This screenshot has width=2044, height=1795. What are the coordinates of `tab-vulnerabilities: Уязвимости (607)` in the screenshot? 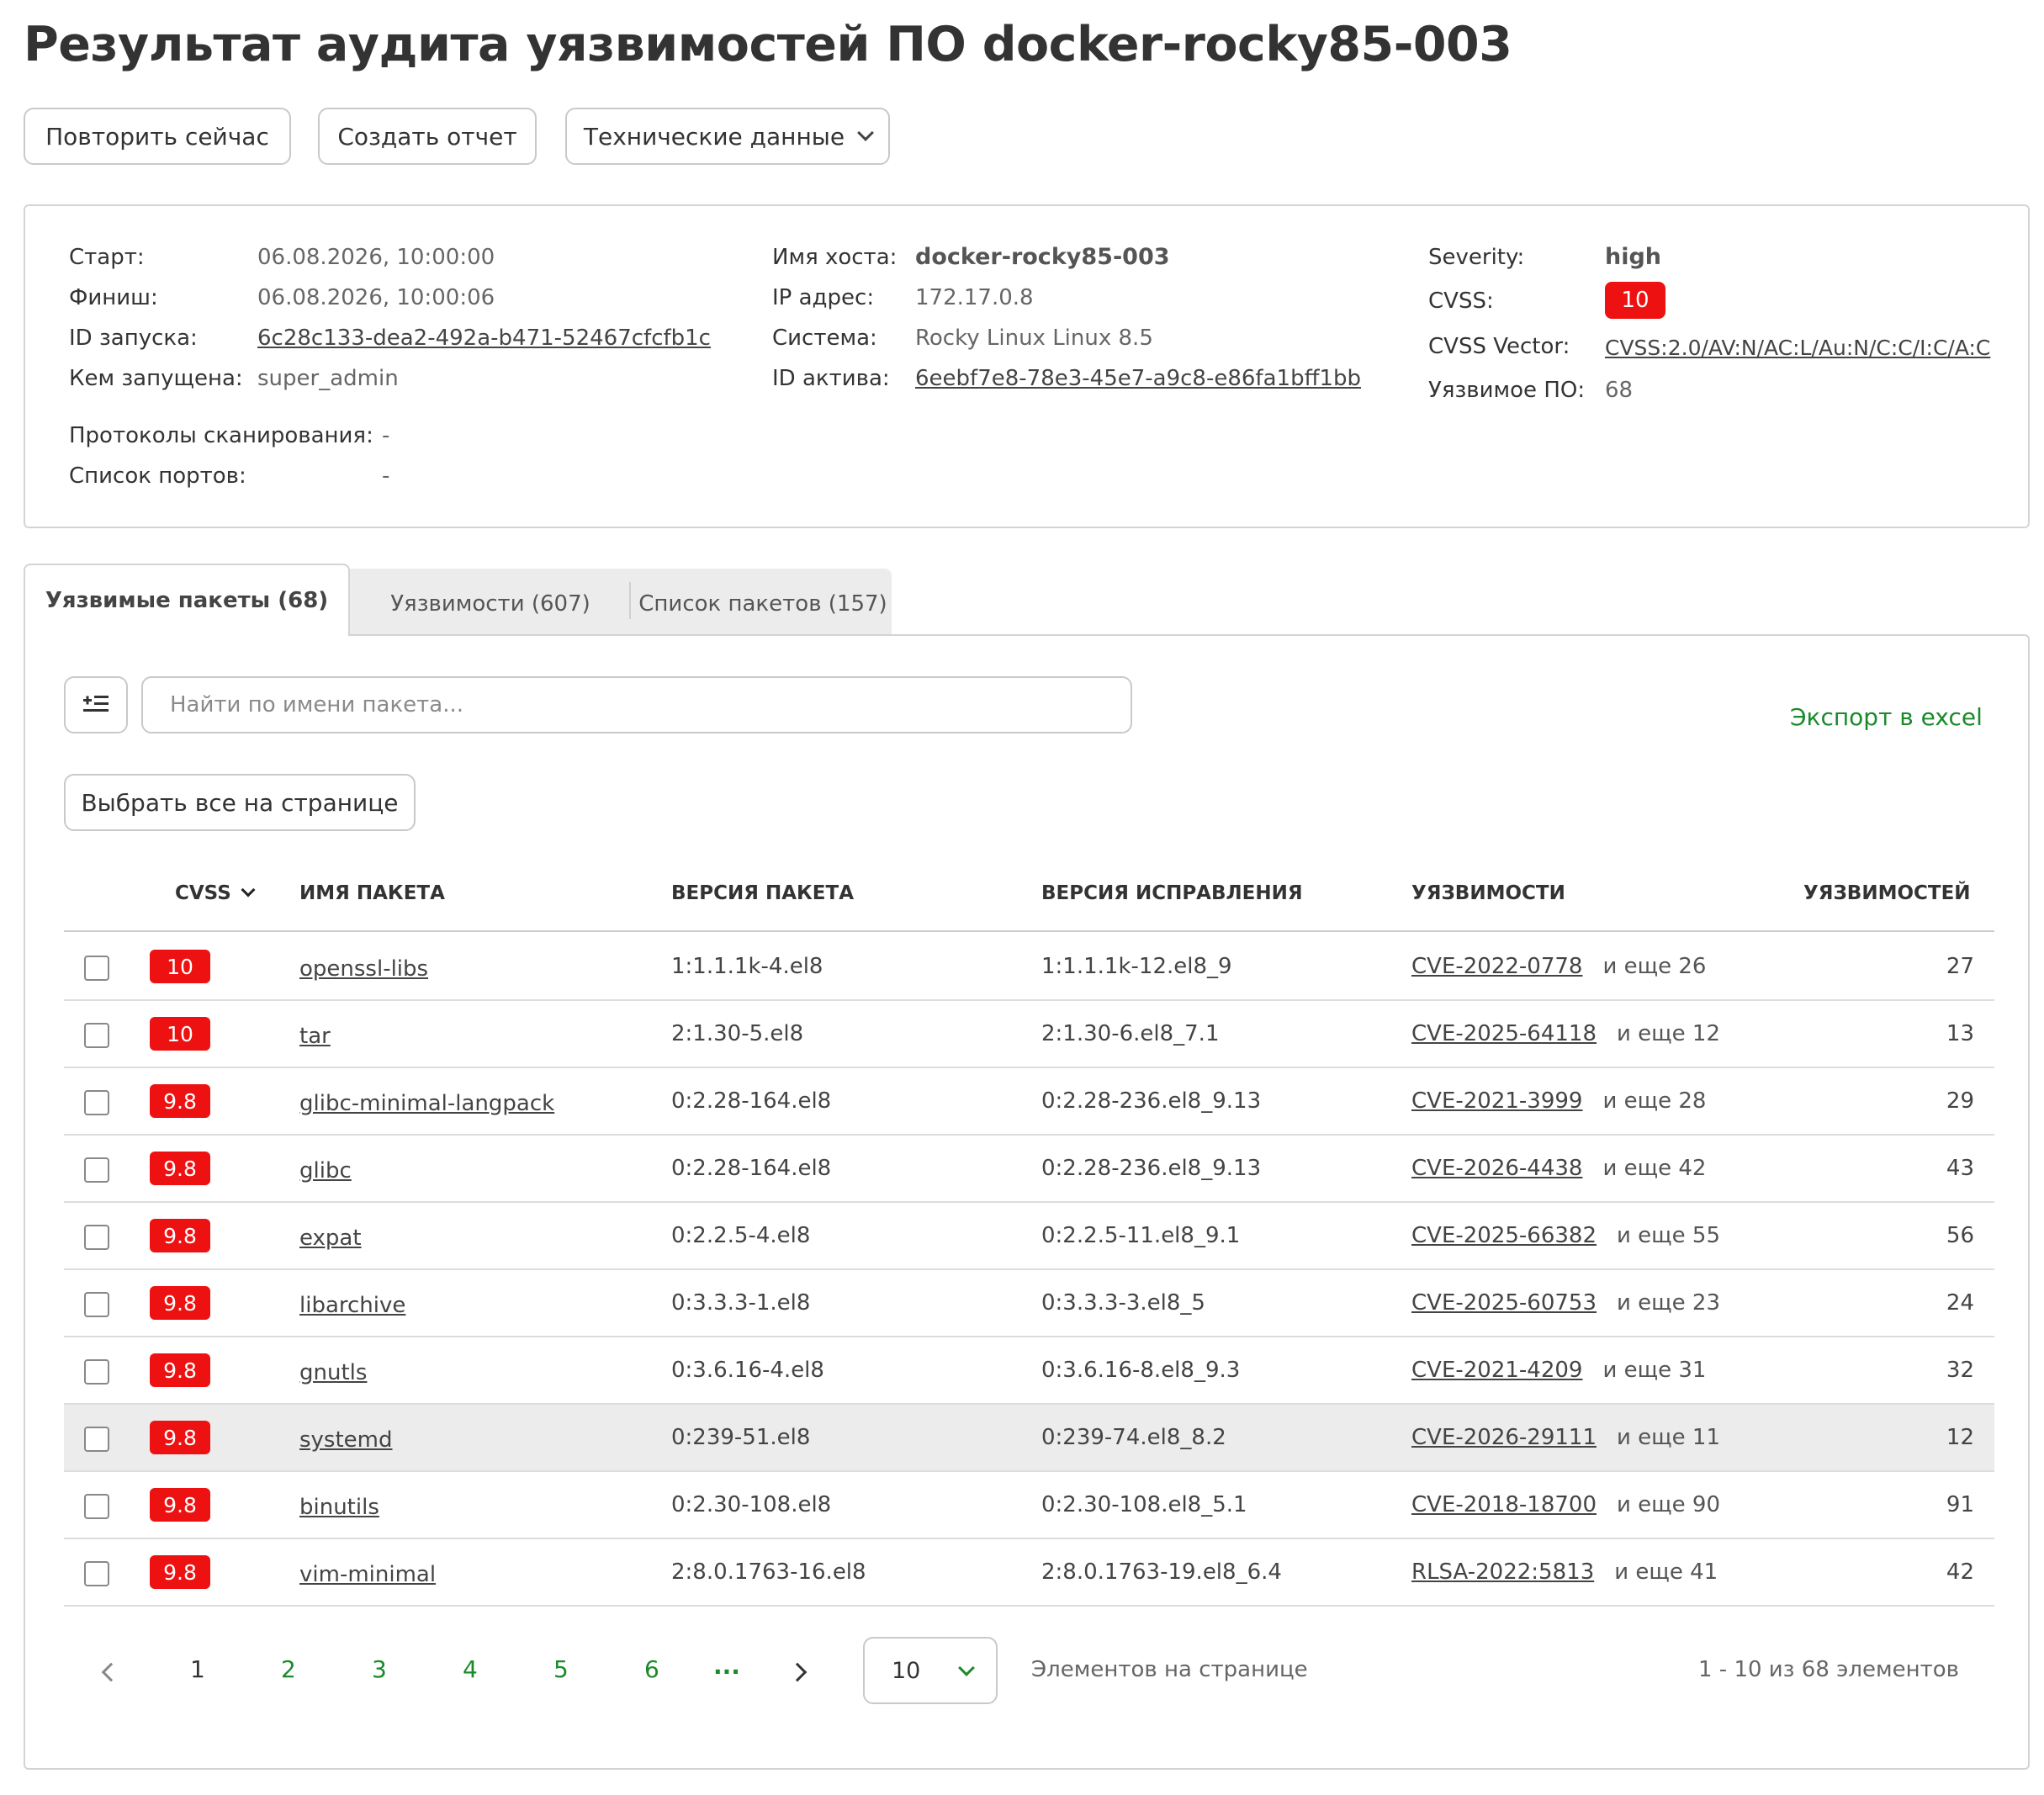 It's located at (490, 604).